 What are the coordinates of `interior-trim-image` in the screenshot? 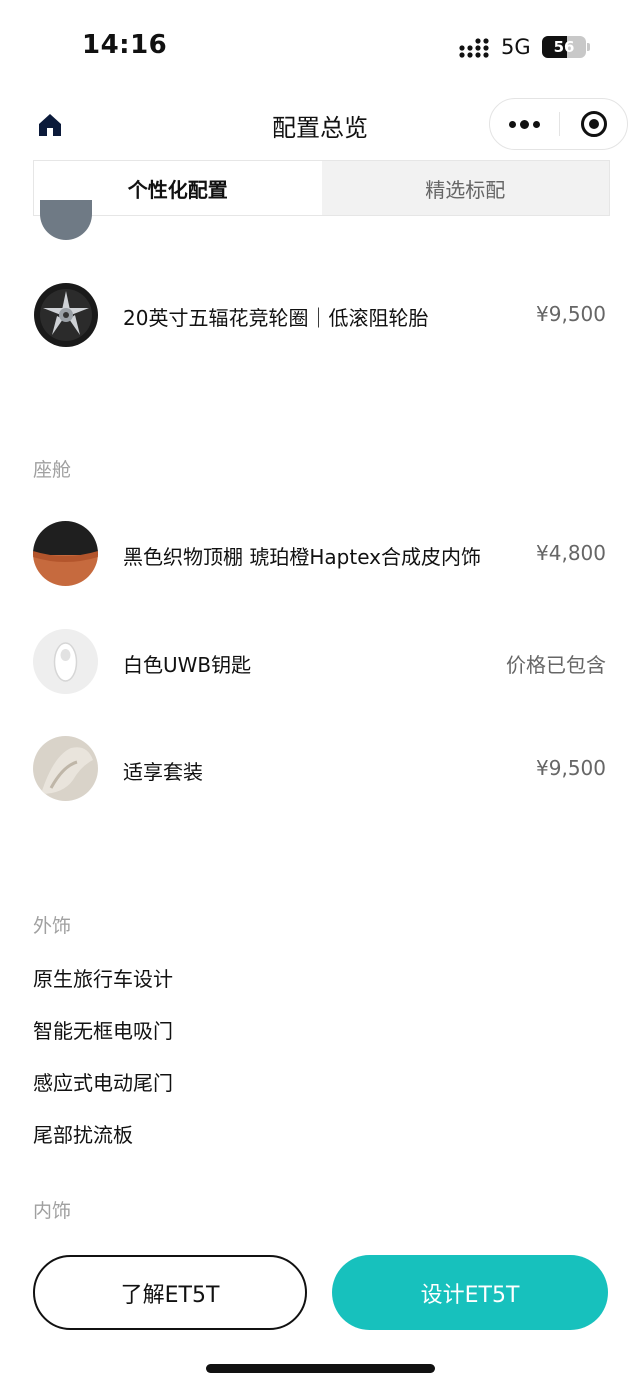 It's located at (65, 553).